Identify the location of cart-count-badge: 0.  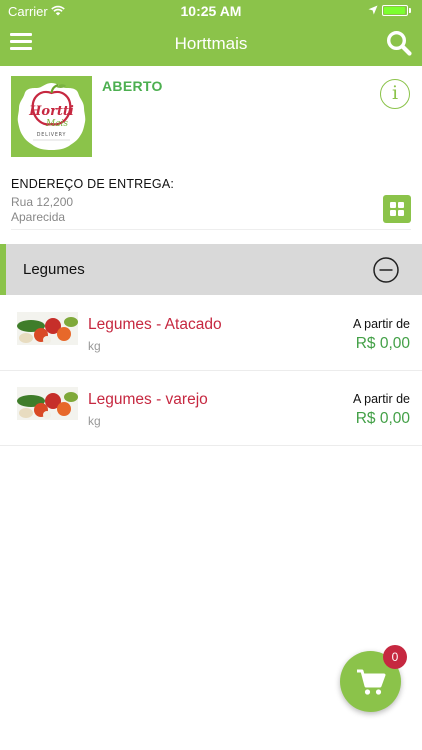
(395, 657).